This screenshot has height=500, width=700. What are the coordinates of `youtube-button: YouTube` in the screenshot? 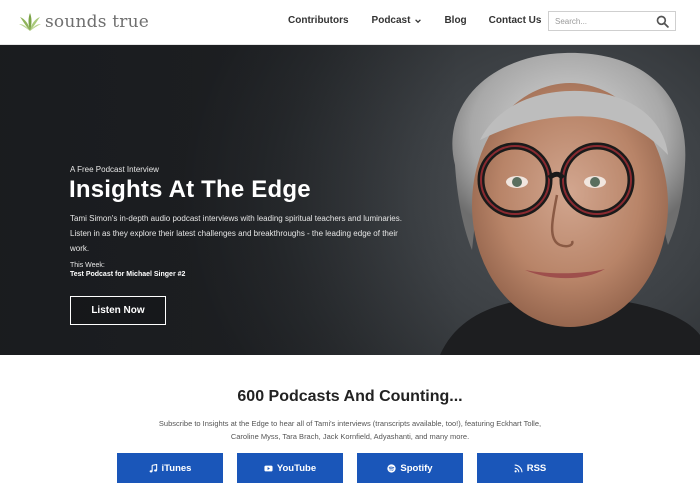 It's located at (290, 468).